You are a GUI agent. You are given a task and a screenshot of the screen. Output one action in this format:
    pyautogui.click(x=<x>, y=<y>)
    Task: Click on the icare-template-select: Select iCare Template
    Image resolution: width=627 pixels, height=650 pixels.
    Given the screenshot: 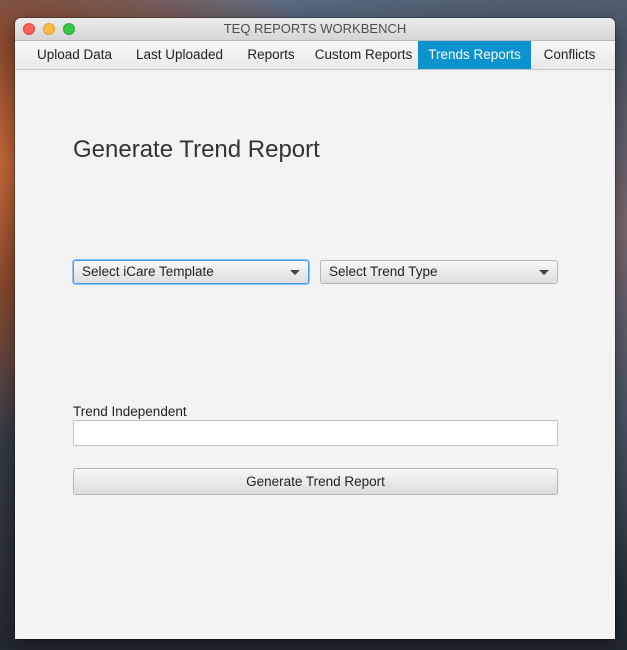 What is the action you would take?
    pyautogui.click(x=191, y=272)
    